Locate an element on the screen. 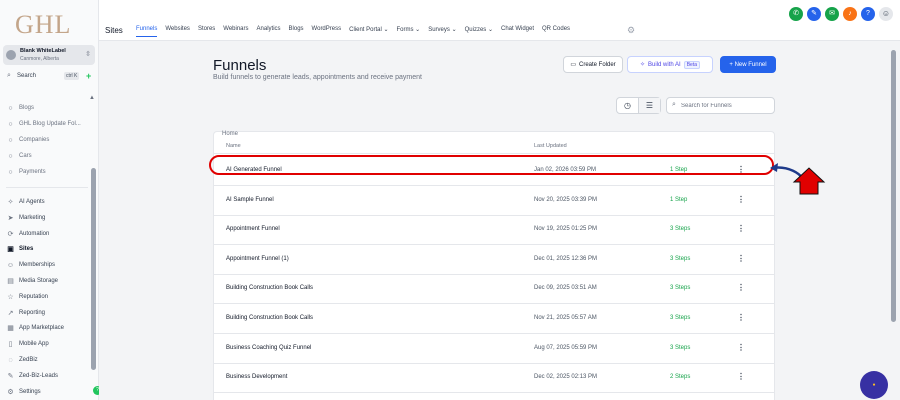  memberships-icon: ☺ is located at coordinates (10, 265).